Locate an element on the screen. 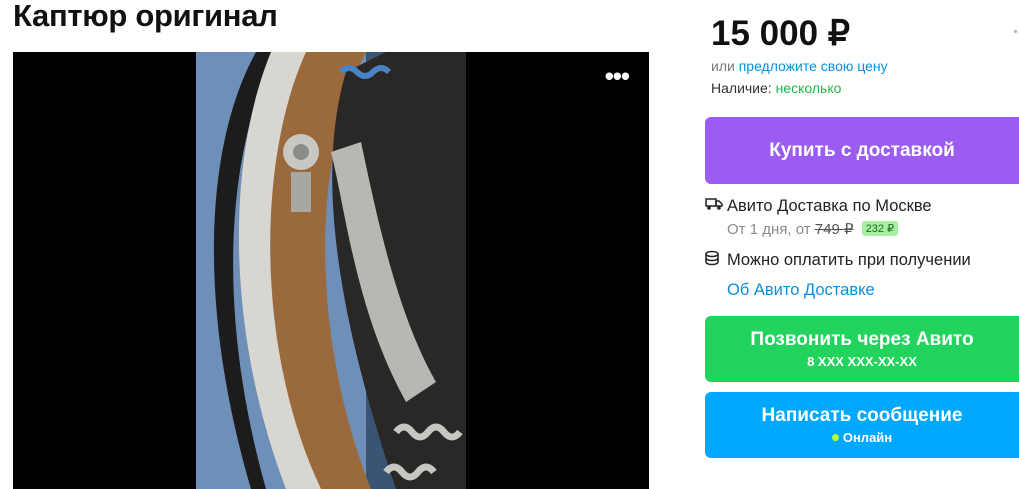  buy-with-delivery-button: Купить с доставкой is located at coordinates (862, 150).